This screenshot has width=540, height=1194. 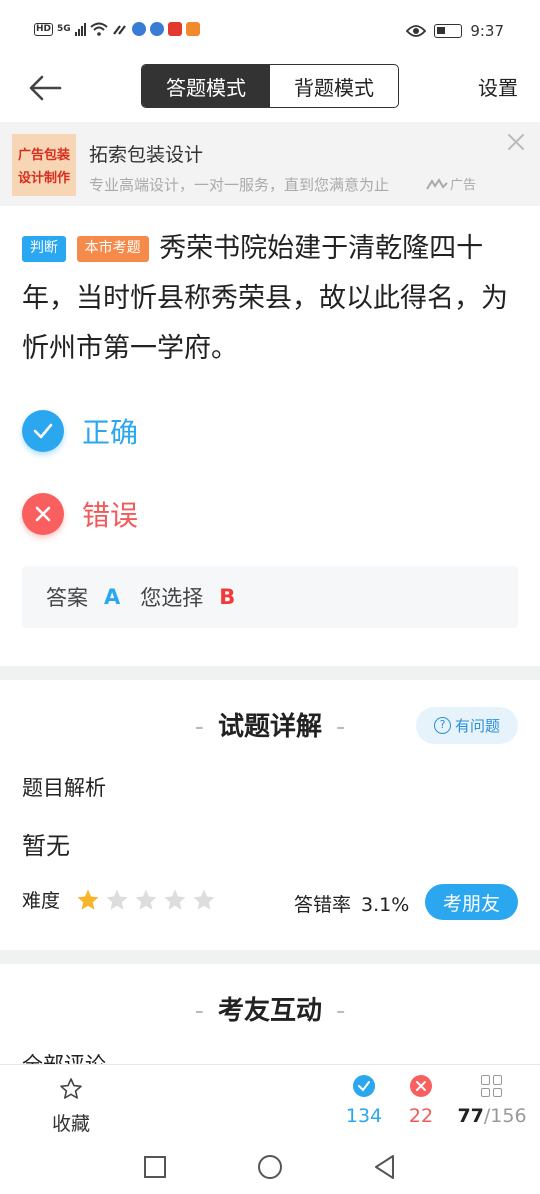 What do you see at coordinates (487, 31) in the screenshot?
I see `clock: 9:37` at bounding box center [487, 31].